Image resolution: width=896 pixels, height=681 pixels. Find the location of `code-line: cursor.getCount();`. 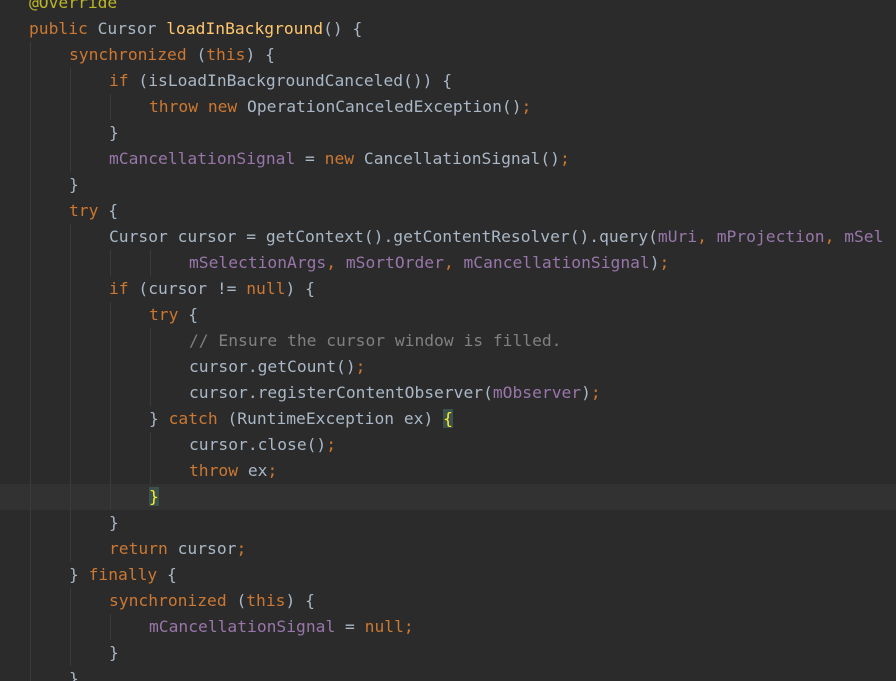

code-line: cursor.getCount(); is located at coordinates (448, 367).